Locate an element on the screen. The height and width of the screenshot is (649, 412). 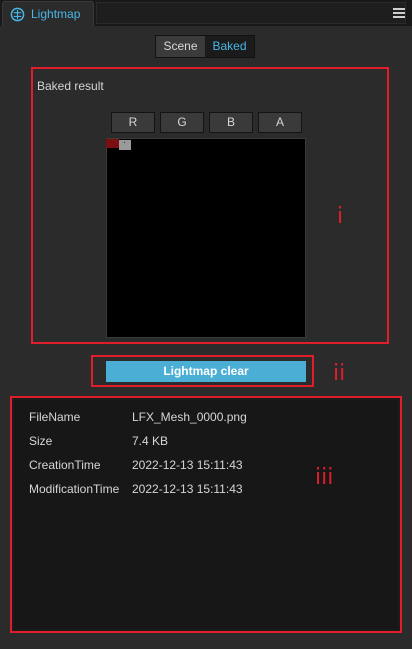
file-info-value-modificationtime: 2022-12-13 15:11:43 is located at coordinates (187, 489).